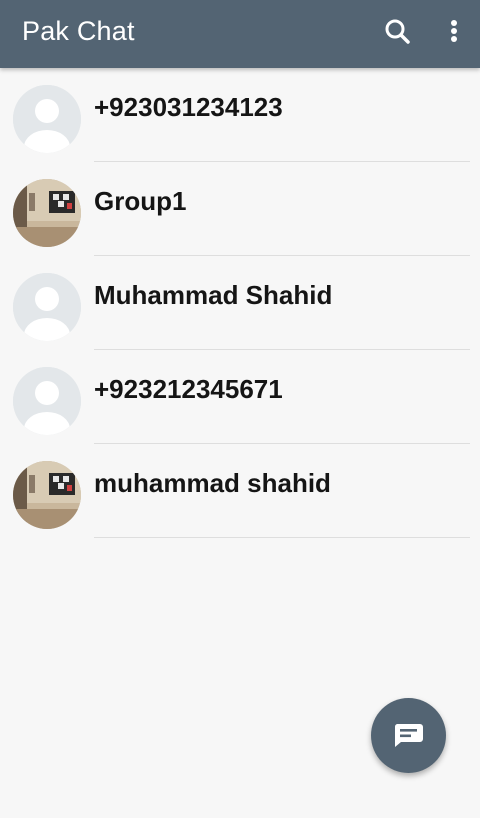 Image resolution: width=480 pixels, height=818 pixels. What do you see at coordinates (213, 295) in the screenshot?
I see `chat-name: Muhammad Shahid` at bounding box center [213, 295].